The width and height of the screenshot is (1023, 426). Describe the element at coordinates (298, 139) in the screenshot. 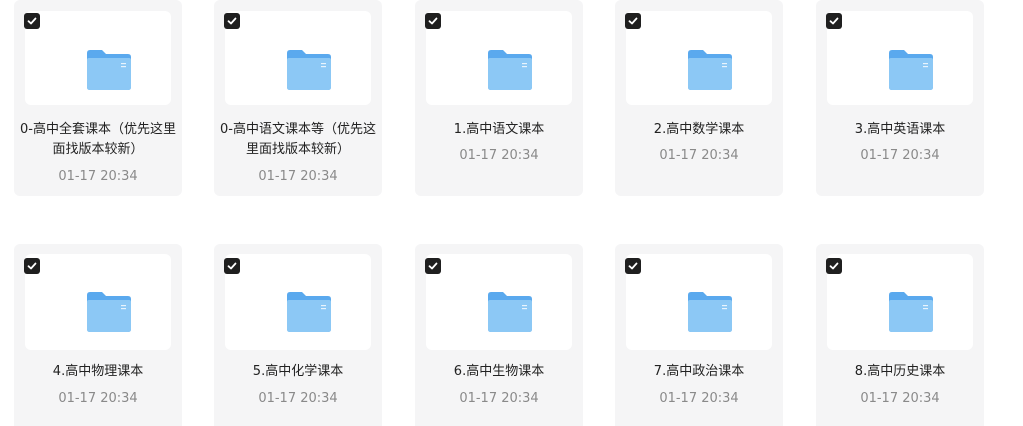

I see `folder-name: 0-高中语文课本等（优先这里面找版本较新）` at that location.